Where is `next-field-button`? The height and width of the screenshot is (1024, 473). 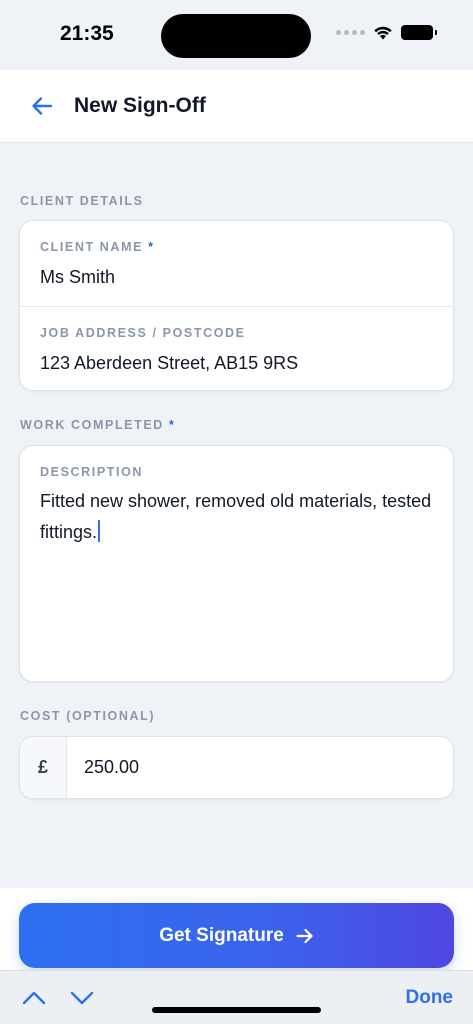 next-field-button is located at coordinates (82, 998).